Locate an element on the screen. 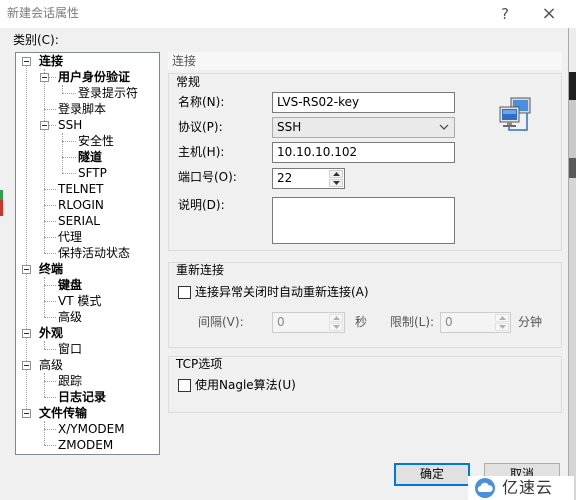 This screenshot has height=500, width=576. name-label: 名称(N): is located at coordinates (201, 102).